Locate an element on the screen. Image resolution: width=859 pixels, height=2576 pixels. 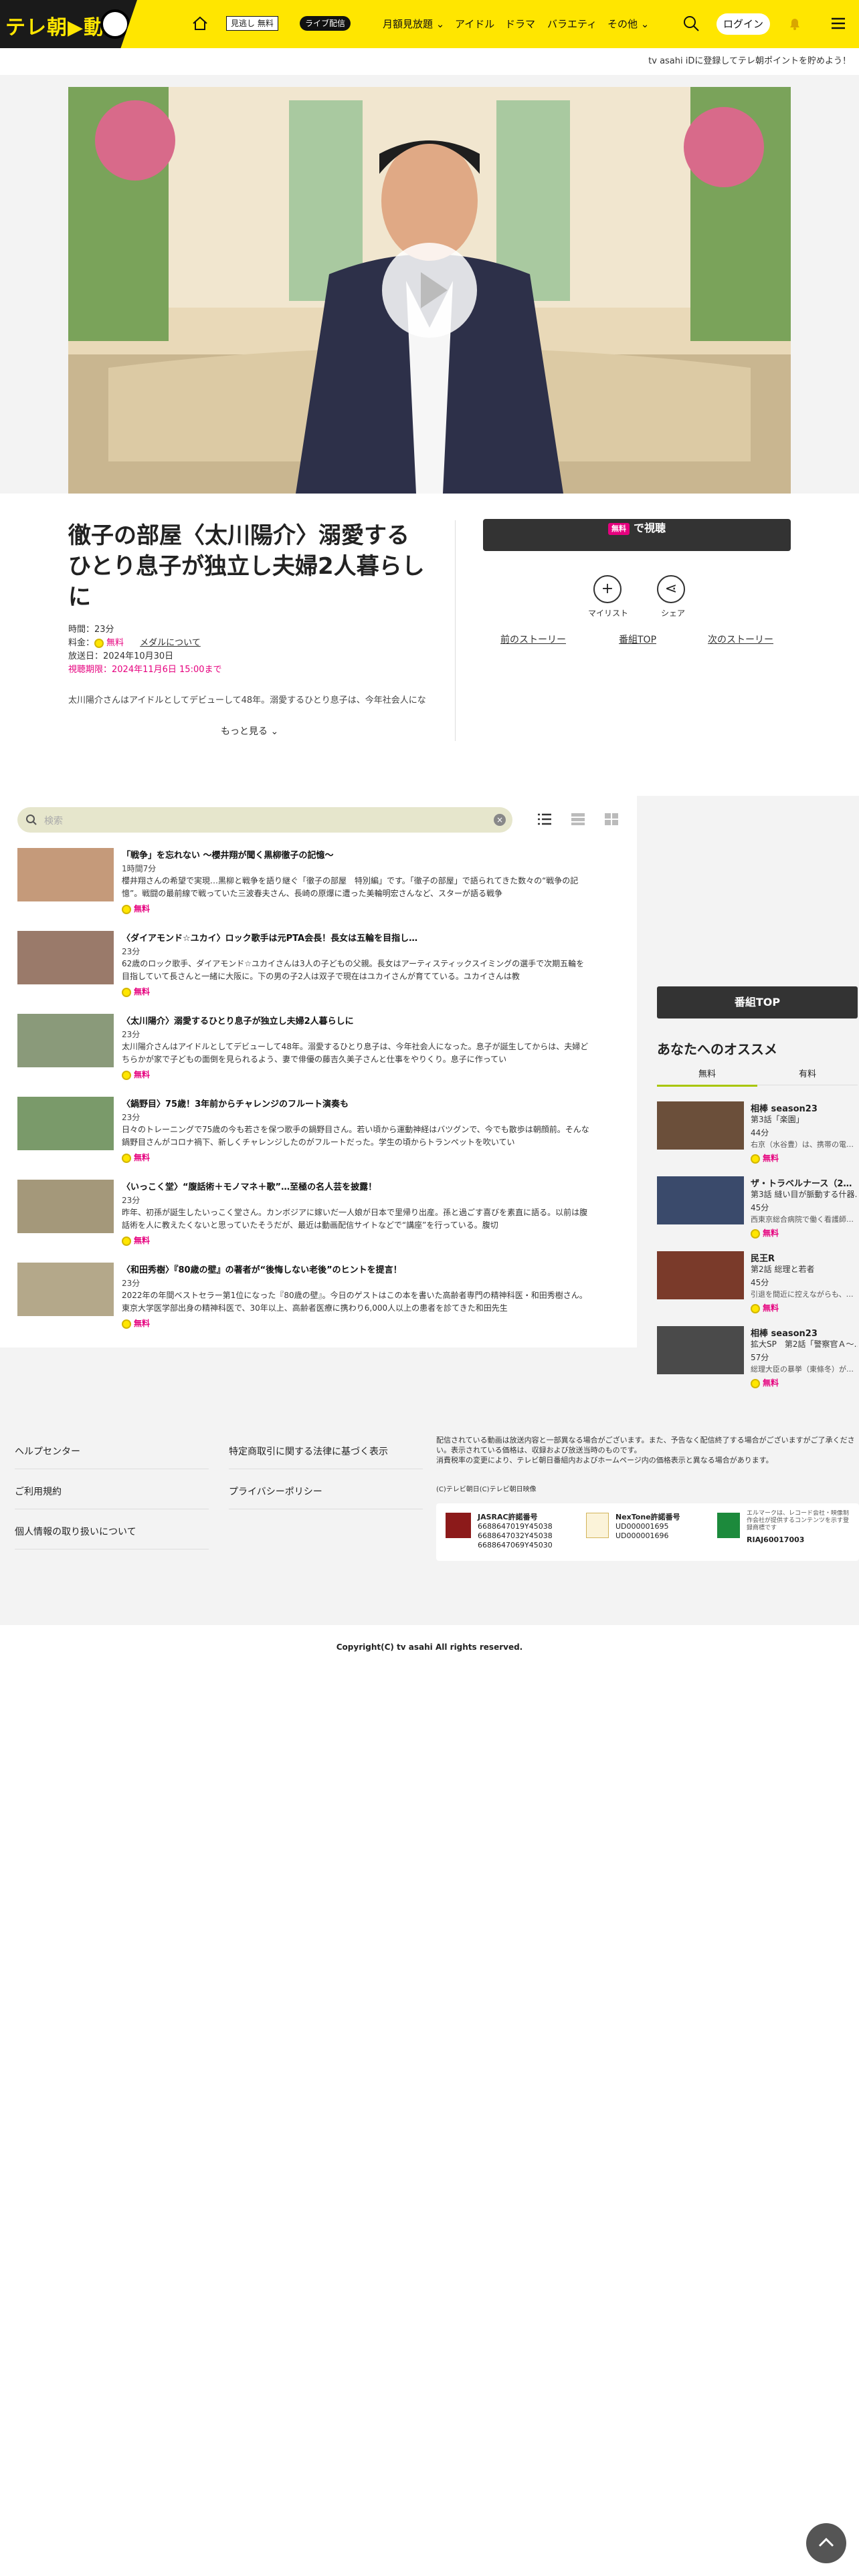
video-player is located at coordinates (429, 290).